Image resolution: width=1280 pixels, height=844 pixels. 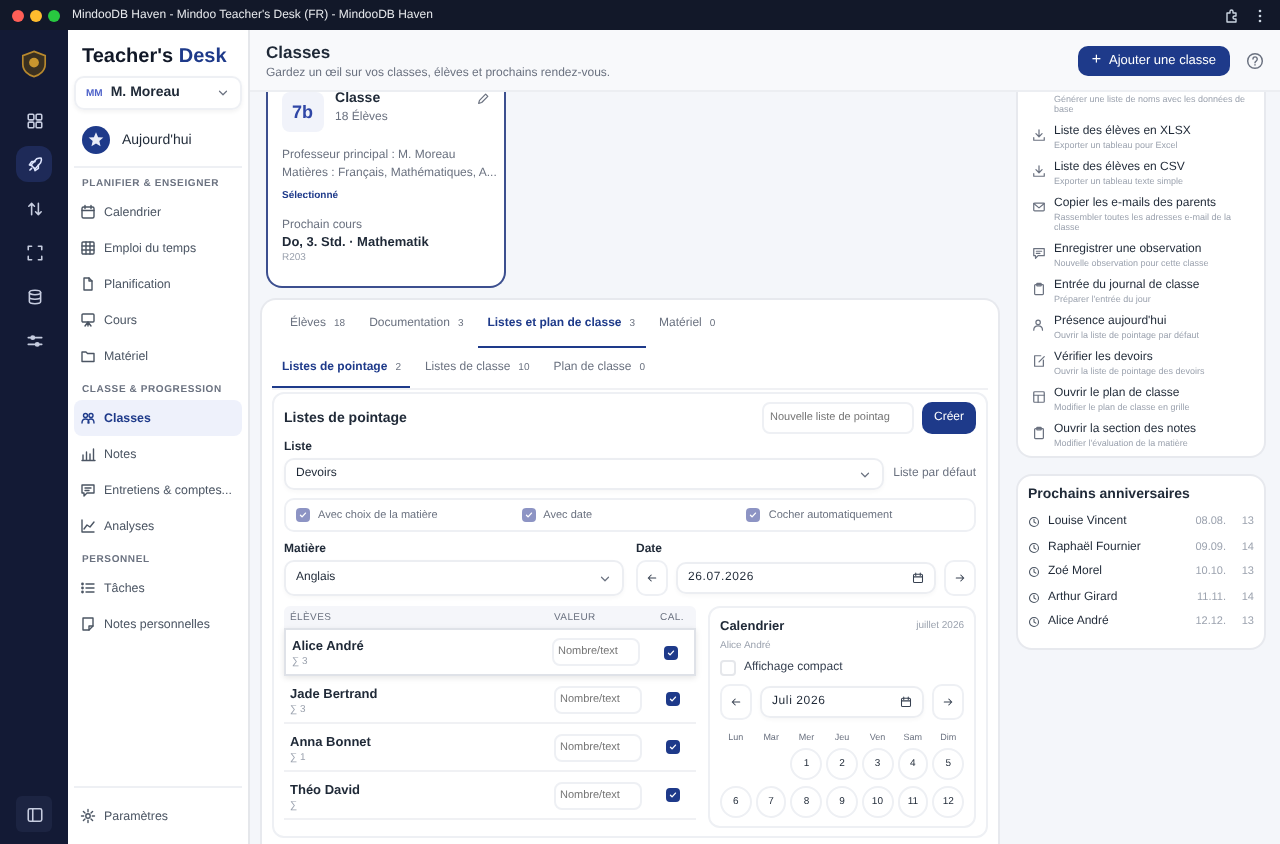 I want to click on sliders-icon, so click(x=34, y=340).